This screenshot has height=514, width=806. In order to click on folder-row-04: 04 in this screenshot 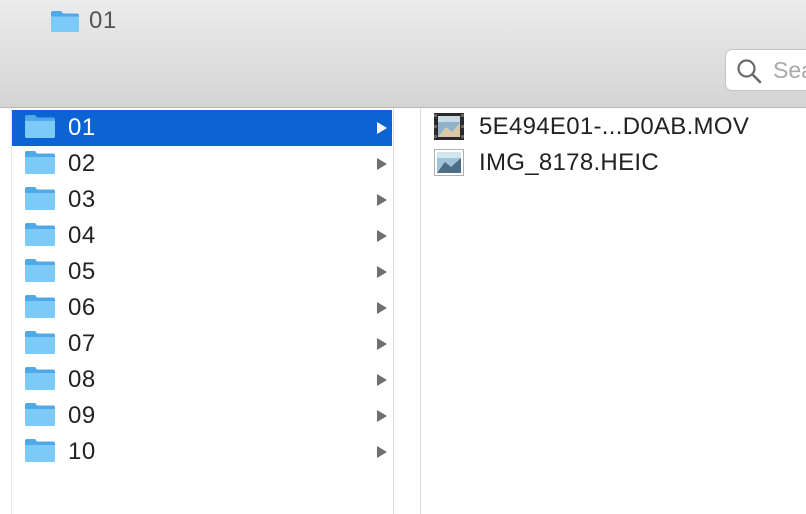, I will do `click(202, 236)`.